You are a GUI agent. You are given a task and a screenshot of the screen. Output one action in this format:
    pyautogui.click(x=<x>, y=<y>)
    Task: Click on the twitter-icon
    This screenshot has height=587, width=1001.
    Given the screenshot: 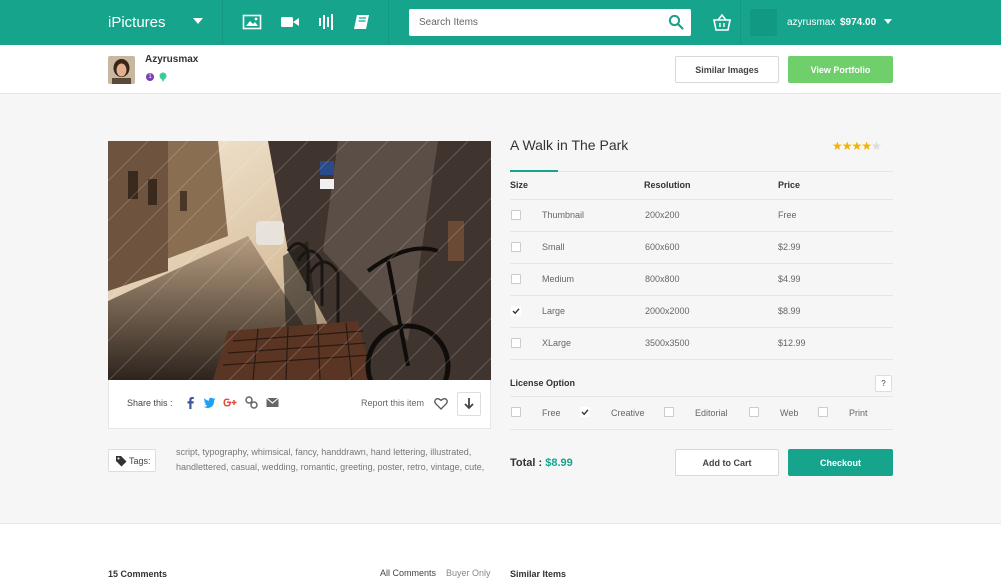 What is the action you would take?
    pyautogui.click(x=209, y=402)
    